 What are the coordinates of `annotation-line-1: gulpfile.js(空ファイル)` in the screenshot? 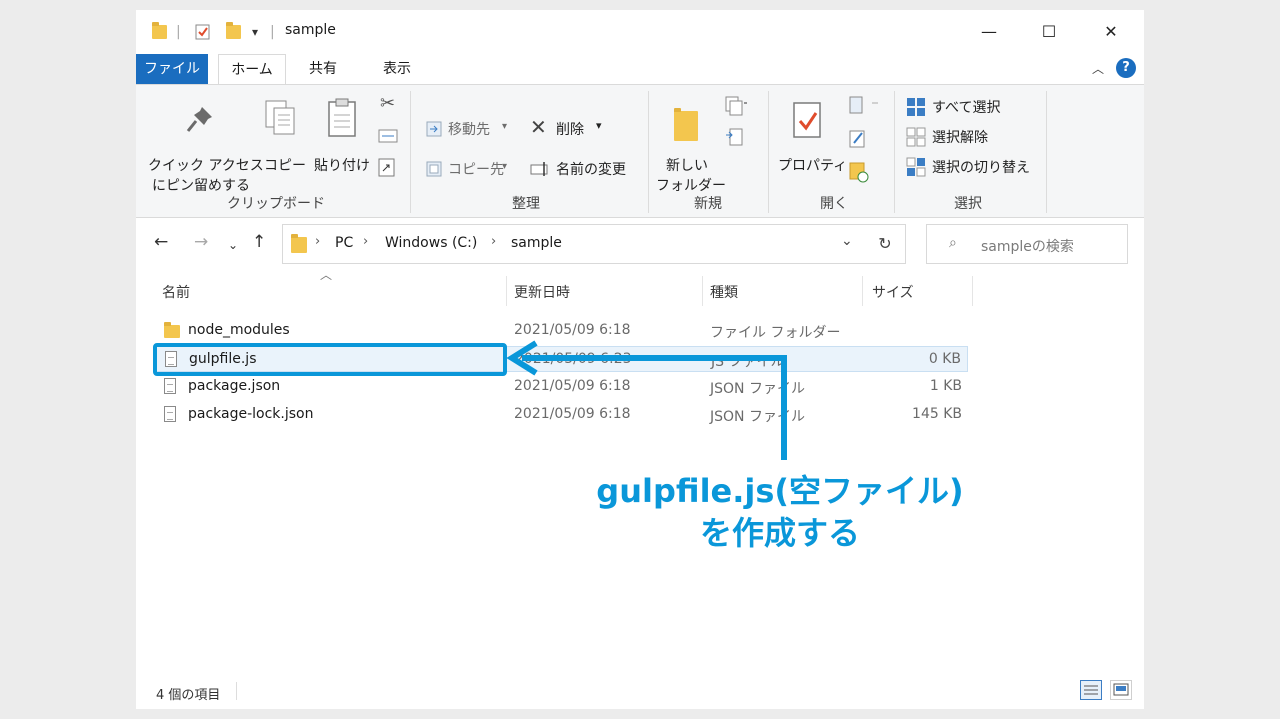 It's located at (780, 491).